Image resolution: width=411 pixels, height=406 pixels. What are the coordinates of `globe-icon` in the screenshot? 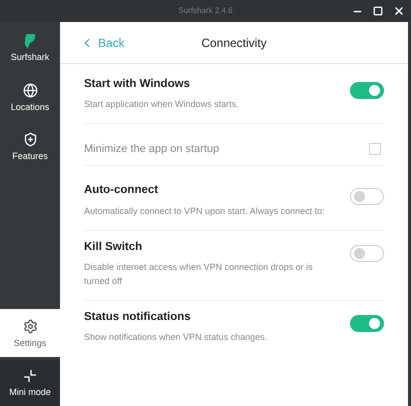 It's located at (30, 90).